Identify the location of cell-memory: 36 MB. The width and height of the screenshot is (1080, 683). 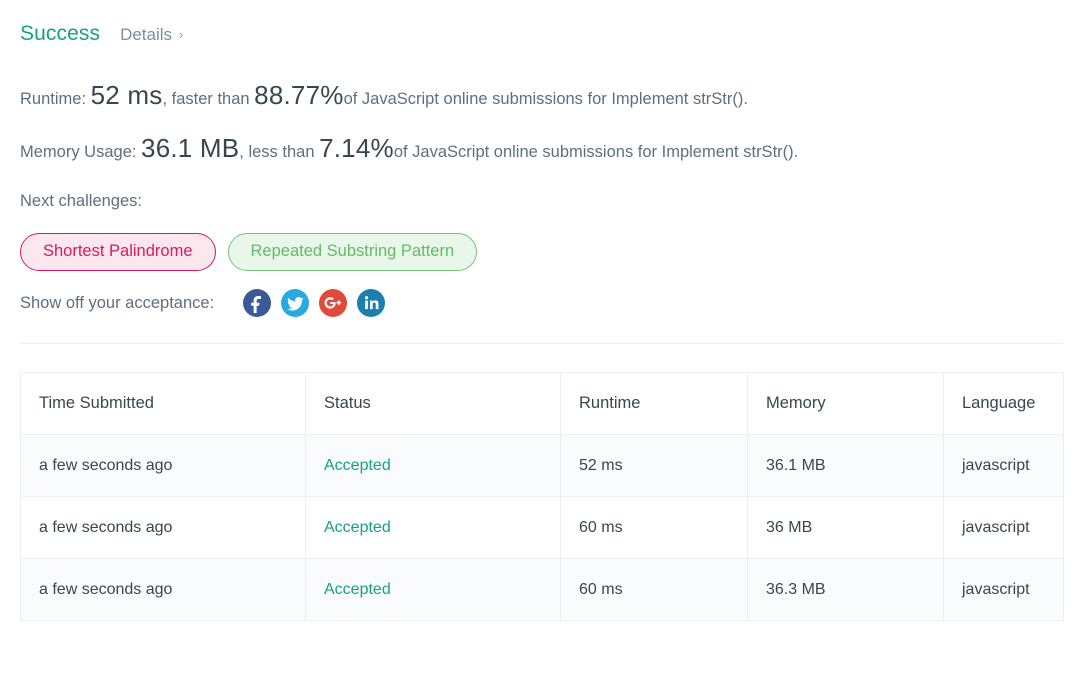
(845, 527).